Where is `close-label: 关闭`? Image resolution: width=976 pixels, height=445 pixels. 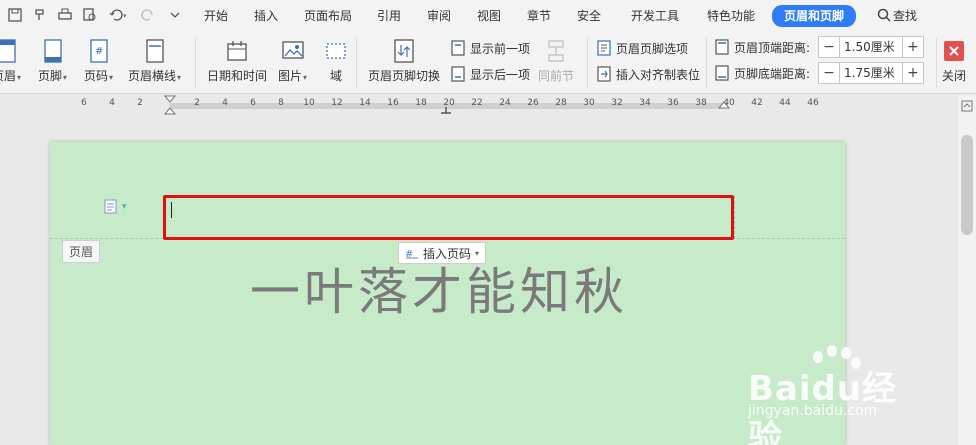 close-label: 关闭 is located at coordinates (954, 76).